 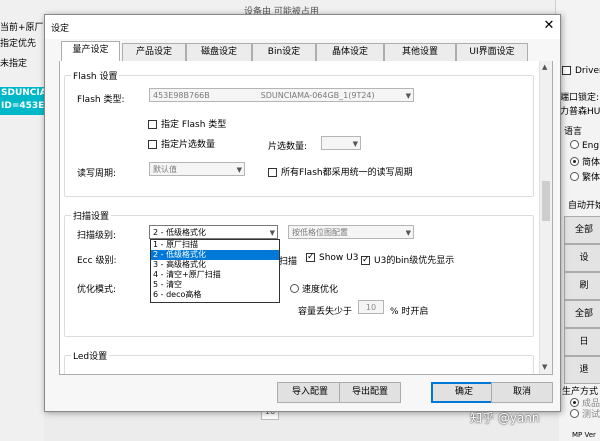 What do you see at coordinates (284, 52) in the screenshot?
I see `tab-bin-settings: Bin设定` at bounding box center [284, 52].